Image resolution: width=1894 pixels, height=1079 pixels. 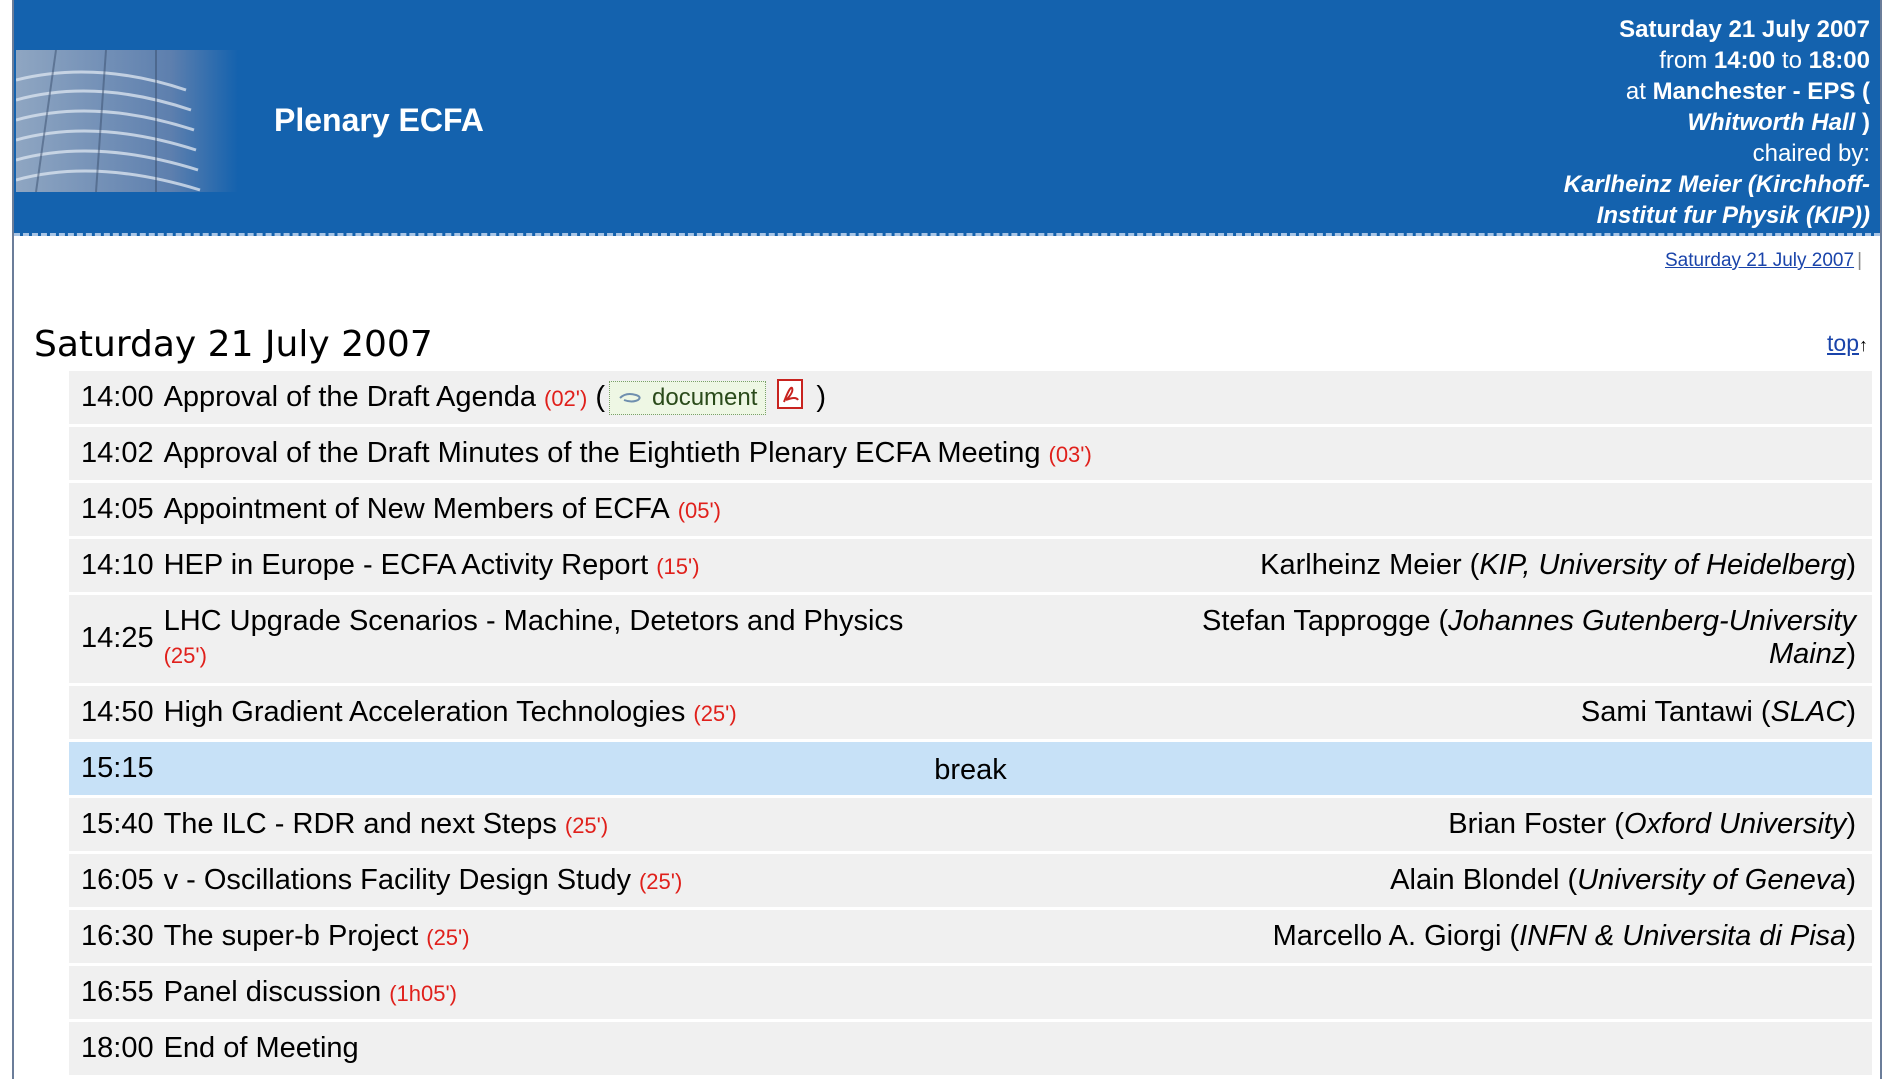 I want to click on row-left: 16:55 Panel discussion (1h05'), so click(x=269, y=992).